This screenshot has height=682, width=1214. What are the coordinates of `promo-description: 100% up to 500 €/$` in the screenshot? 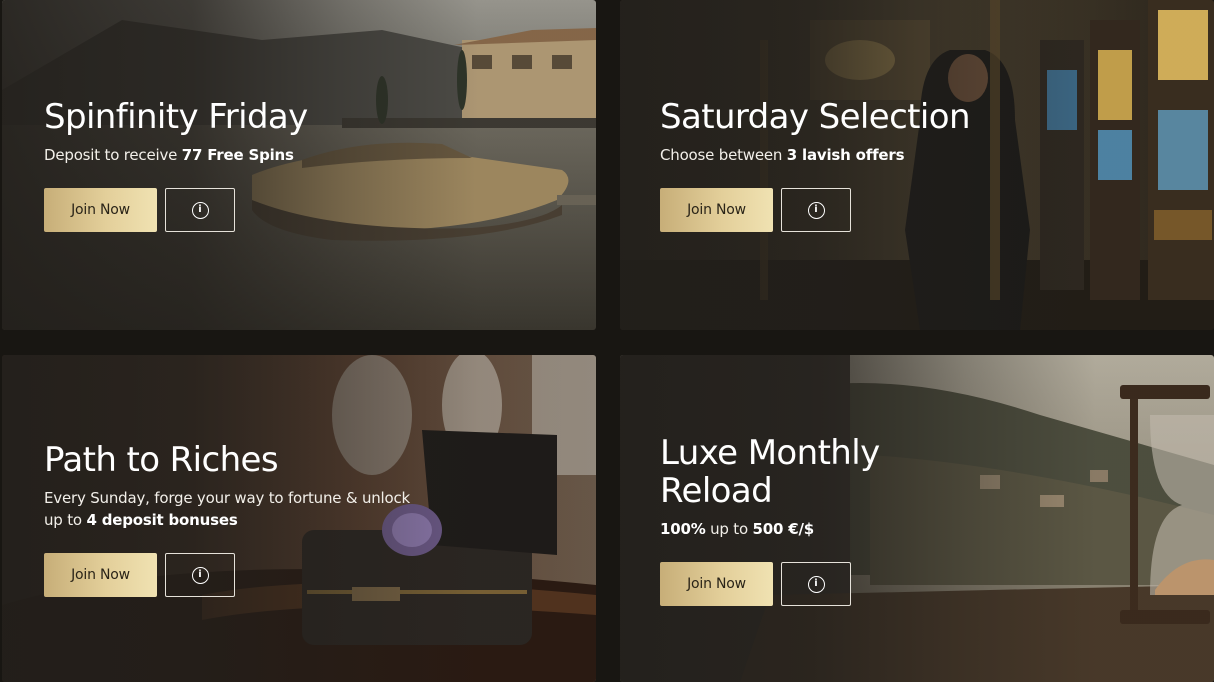 It's located at (737, 529).